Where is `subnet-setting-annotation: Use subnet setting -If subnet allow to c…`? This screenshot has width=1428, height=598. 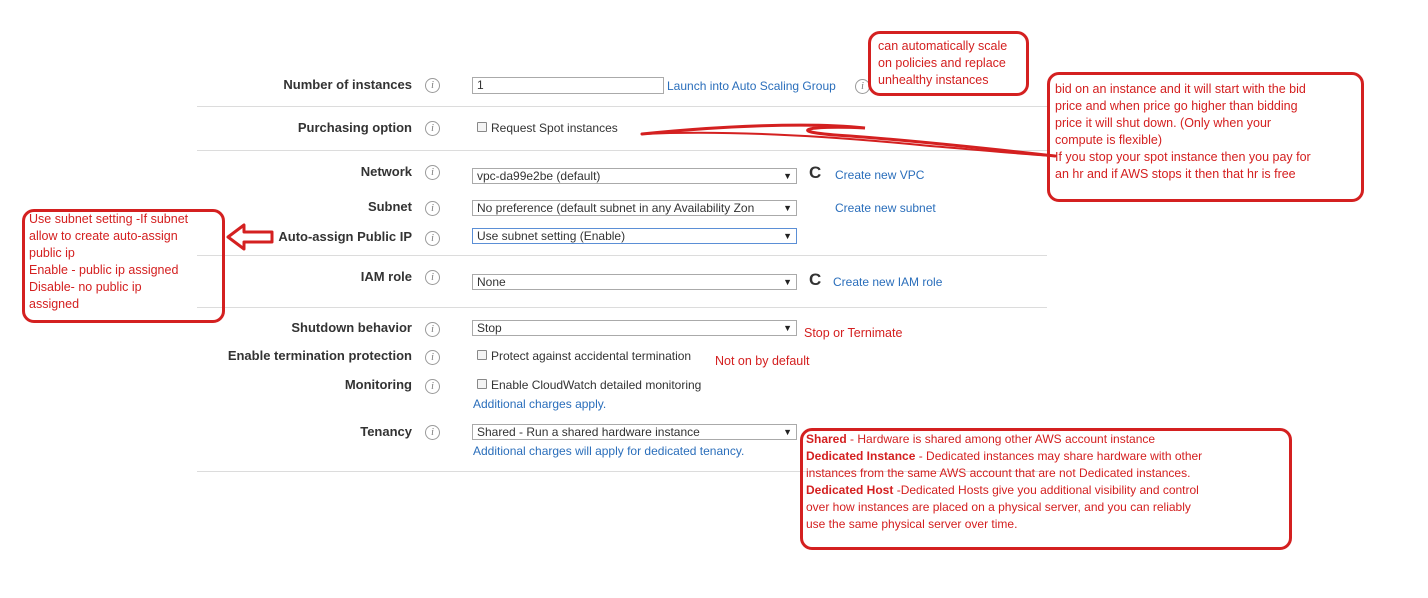 subnet-setting-annotation: Use subnet setting -If subnet allow to c… is located at coordinates (109, 261).